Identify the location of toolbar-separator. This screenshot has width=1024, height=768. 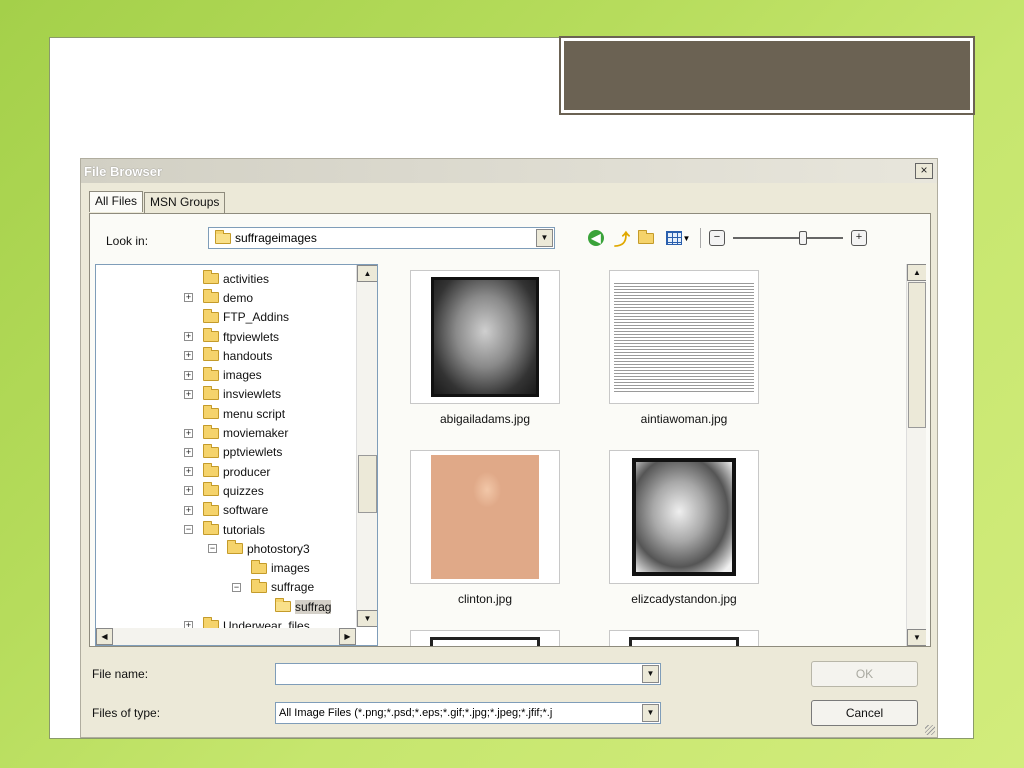
(700, 238).